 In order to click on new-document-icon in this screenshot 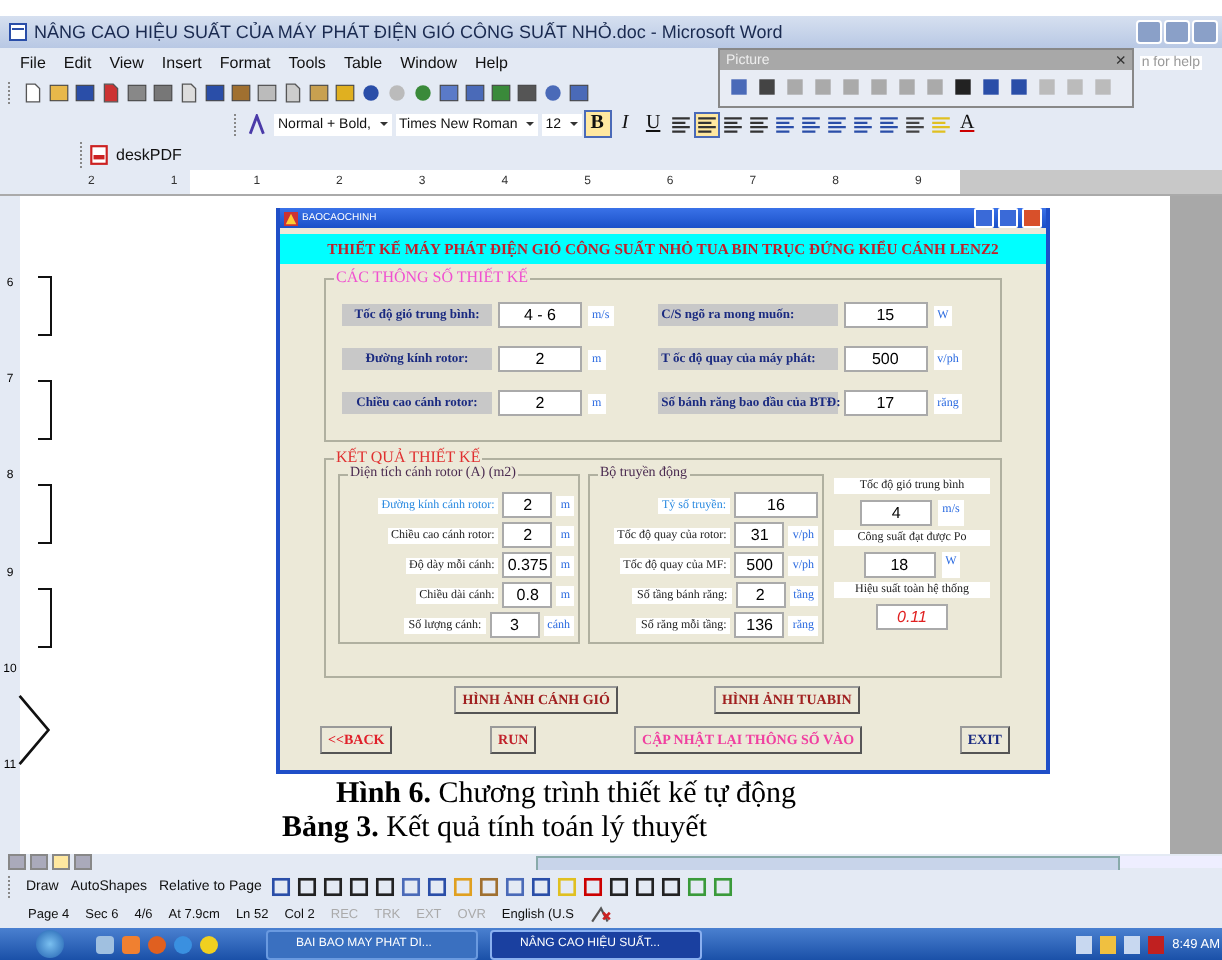, I will do `click(33, 93)`.